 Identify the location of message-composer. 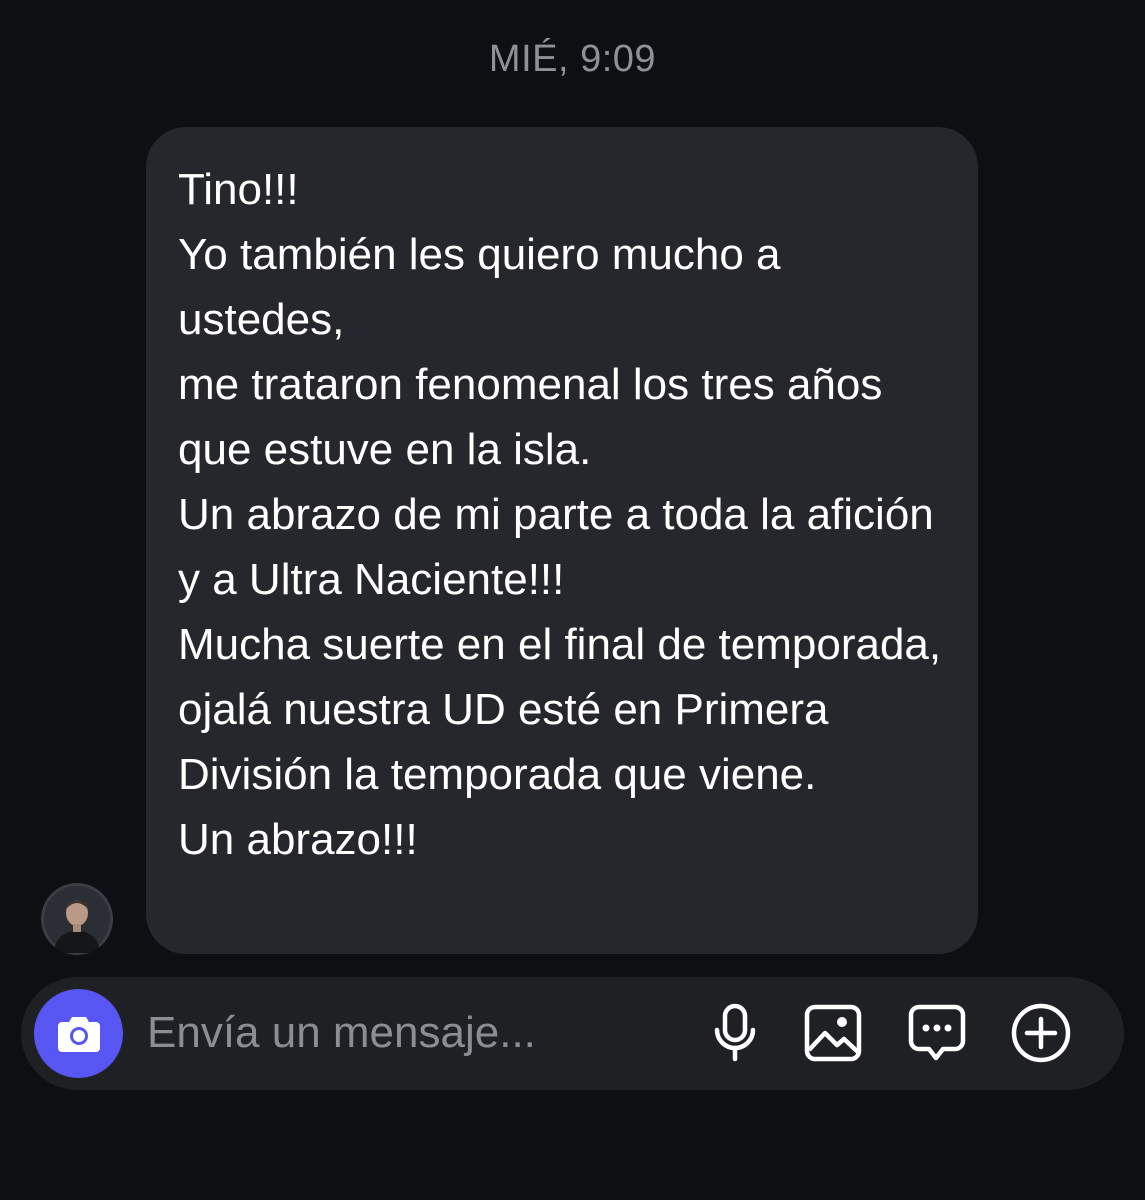
(572, 1033).